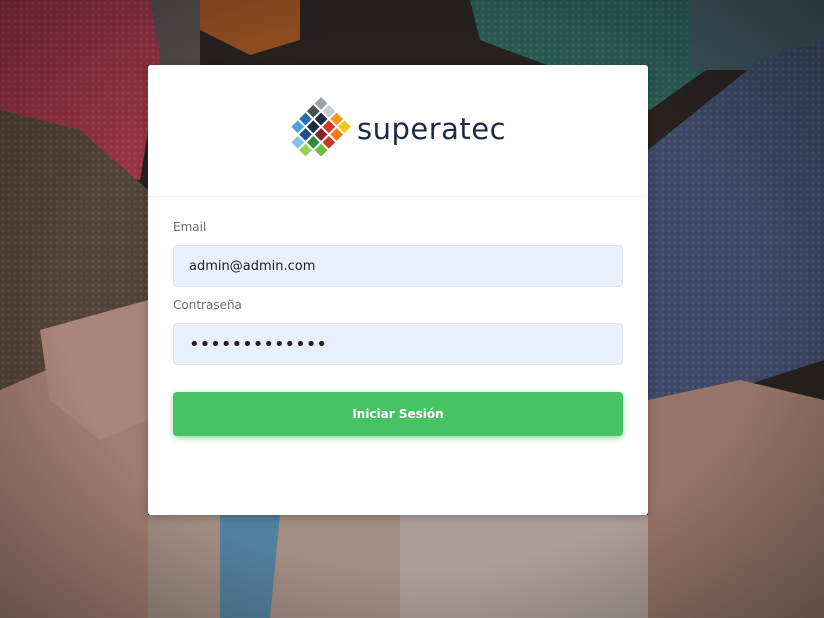 The image size is (824, 618). What do you see at coordinates (321, 127) in the screenshot?
I see `superatec-logo-icon` at bounding box center [321, 127].